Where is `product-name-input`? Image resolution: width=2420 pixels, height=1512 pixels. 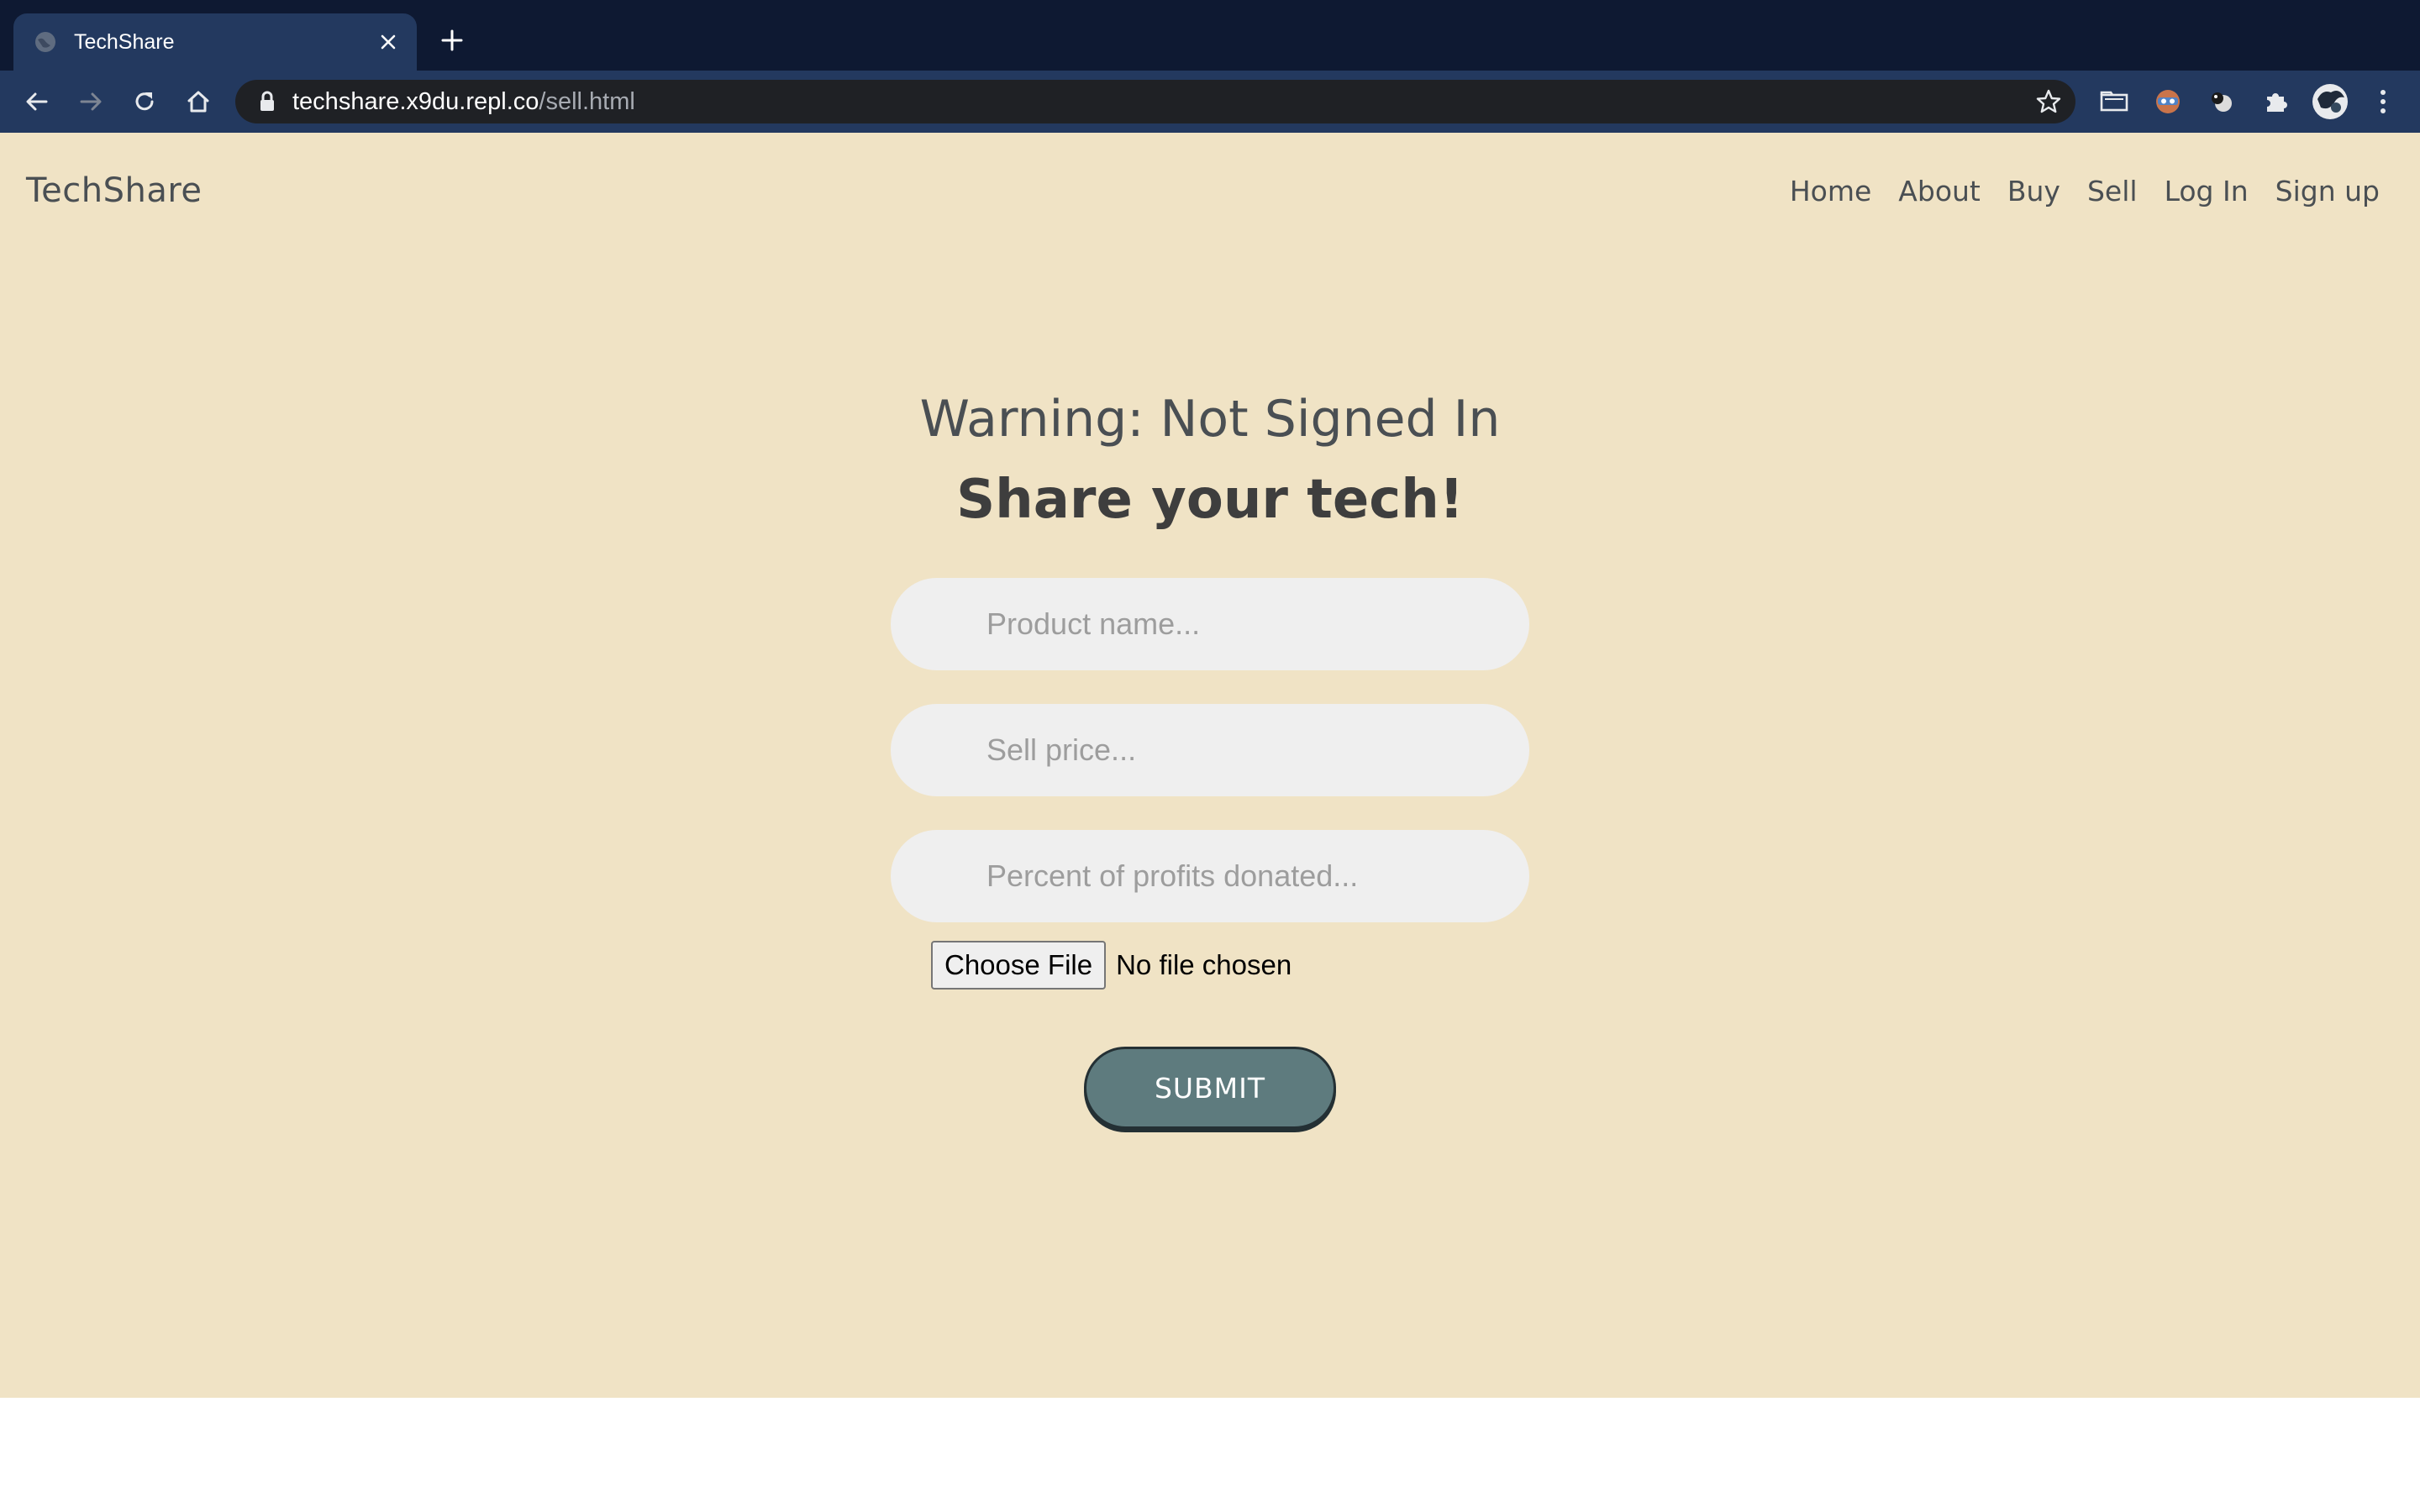 product-name-input is located at coordinates (1210, 624).